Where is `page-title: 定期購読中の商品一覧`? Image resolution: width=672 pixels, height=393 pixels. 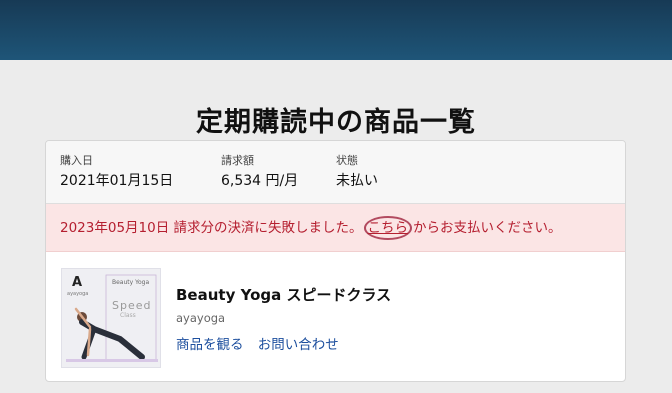 page-title: 定期購読中の商品一覧 is located at coordinates (336, 123).